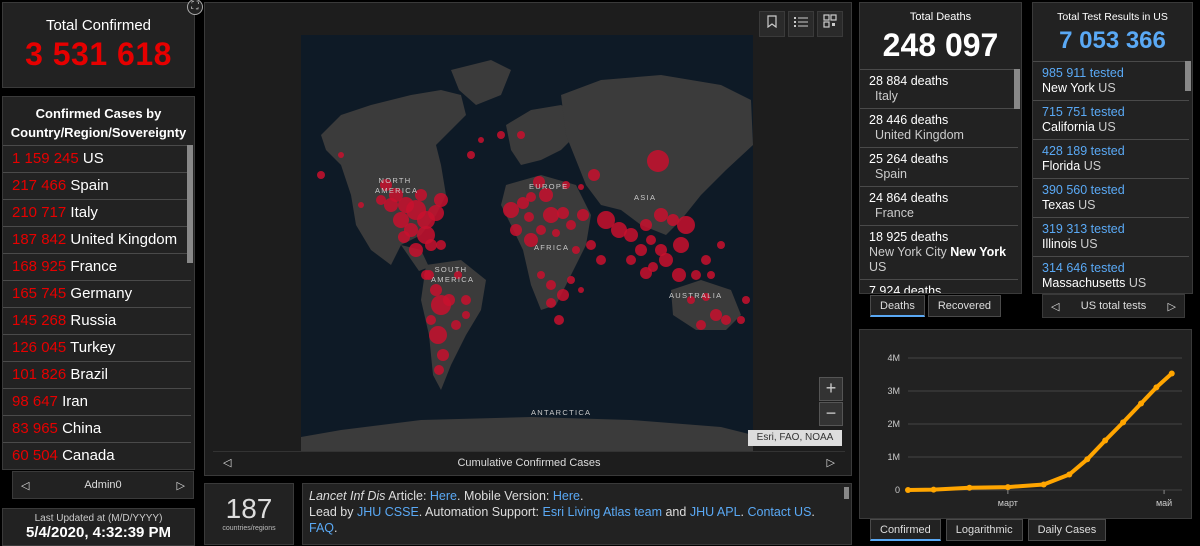 The width and height of the screenshot is (1200, 546). I want to click on country-name: Russia, so click(93, 320).